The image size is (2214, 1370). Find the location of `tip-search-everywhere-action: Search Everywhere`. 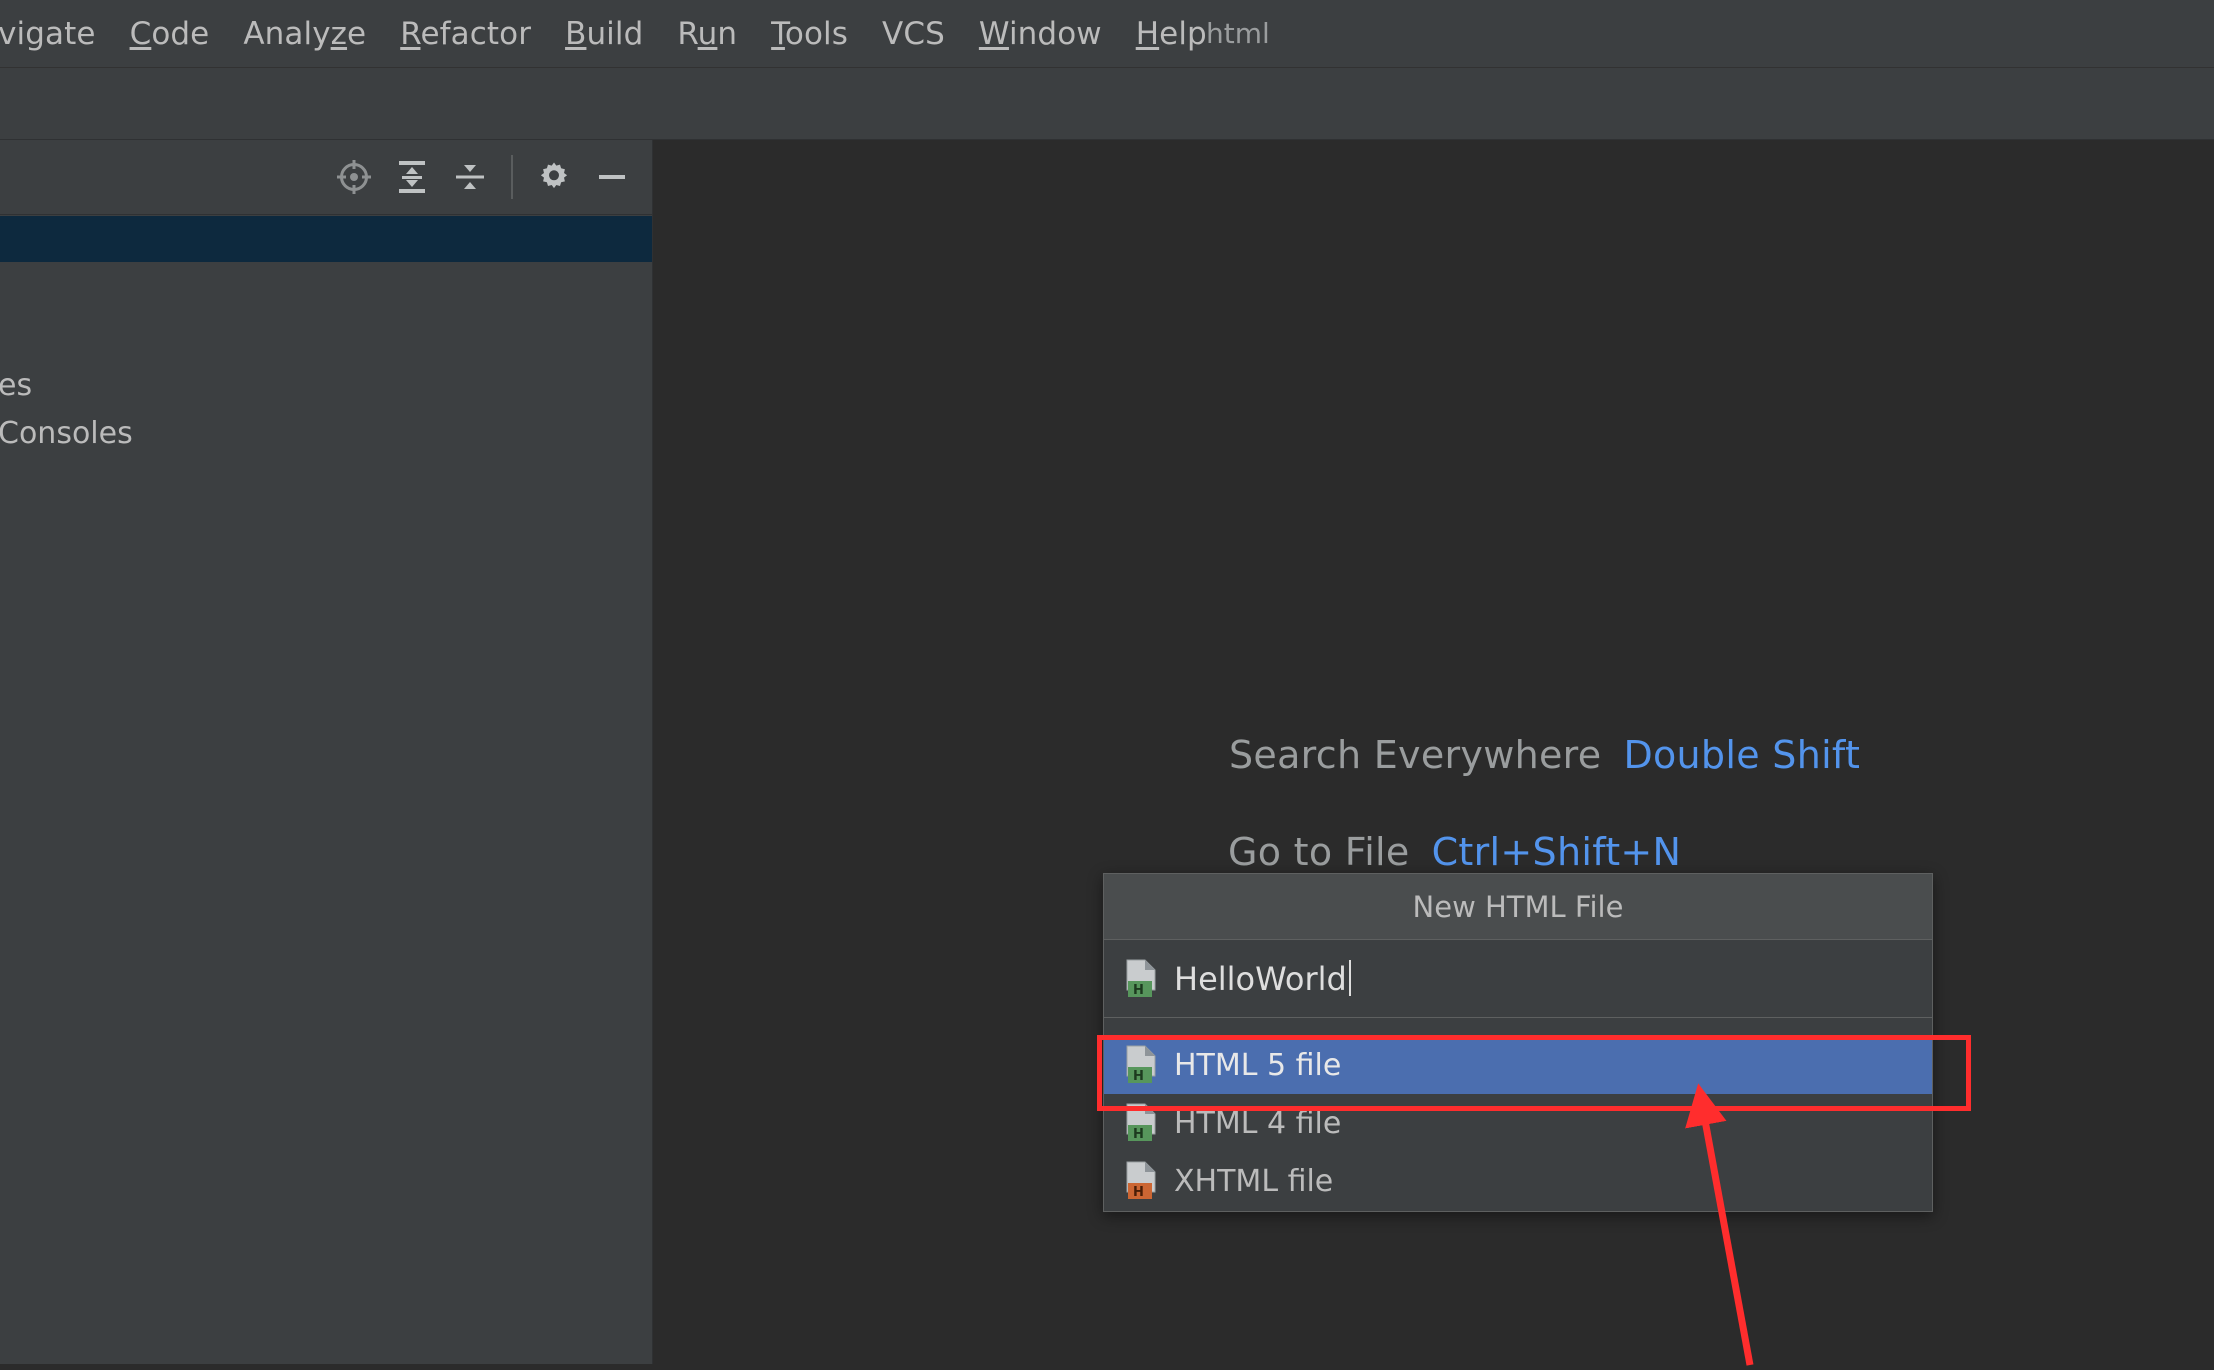

tip-search-everywhere-action: Search Everywhere is located at coordinates (1415, 755).